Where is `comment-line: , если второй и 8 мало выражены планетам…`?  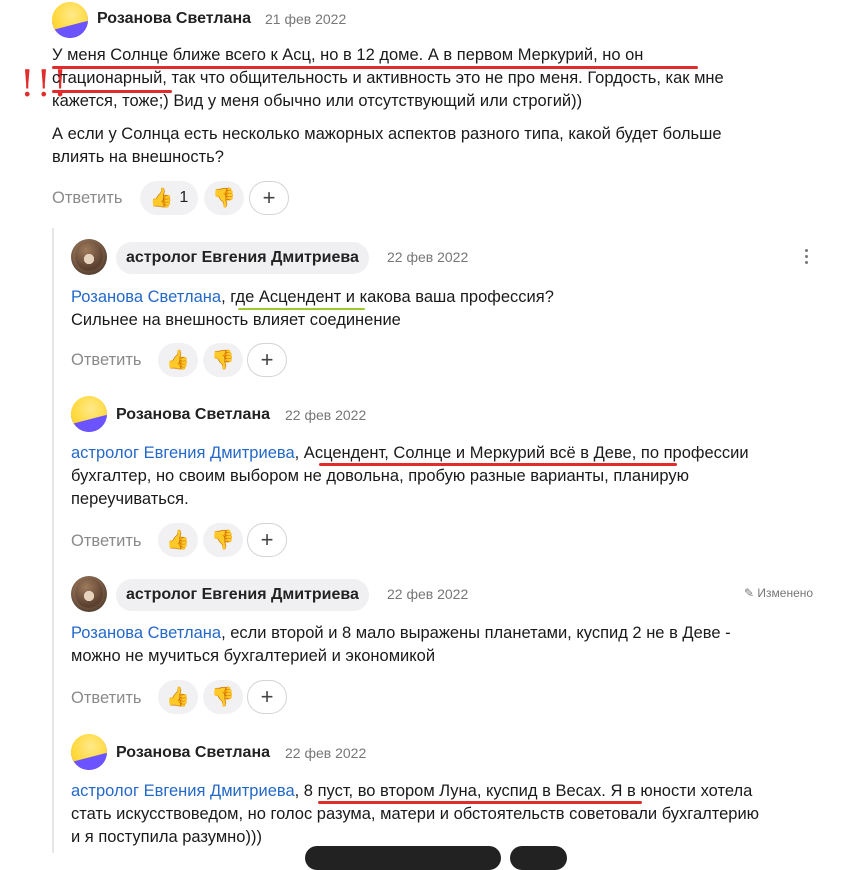
comment-line: , если второй и 8 мало выражены планетам… is located at coordinates (476, 633).